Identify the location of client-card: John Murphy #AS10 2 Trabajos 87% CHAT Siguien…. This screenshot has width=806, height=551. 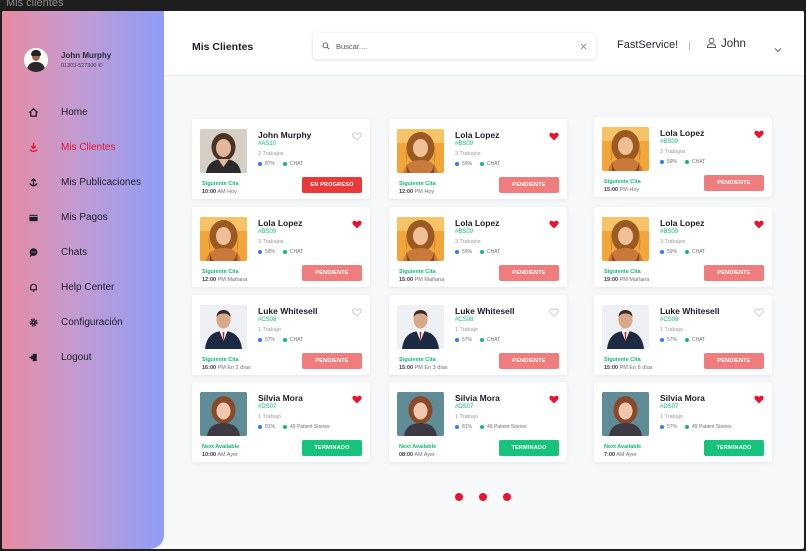
(281, 159).